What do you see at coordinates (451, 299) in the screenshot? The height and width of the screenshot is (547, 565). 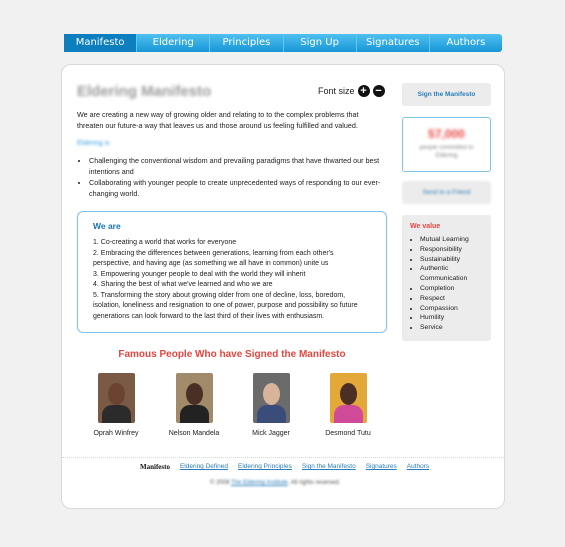 I see `value-item: Respect` at bounding box center [451, 299].